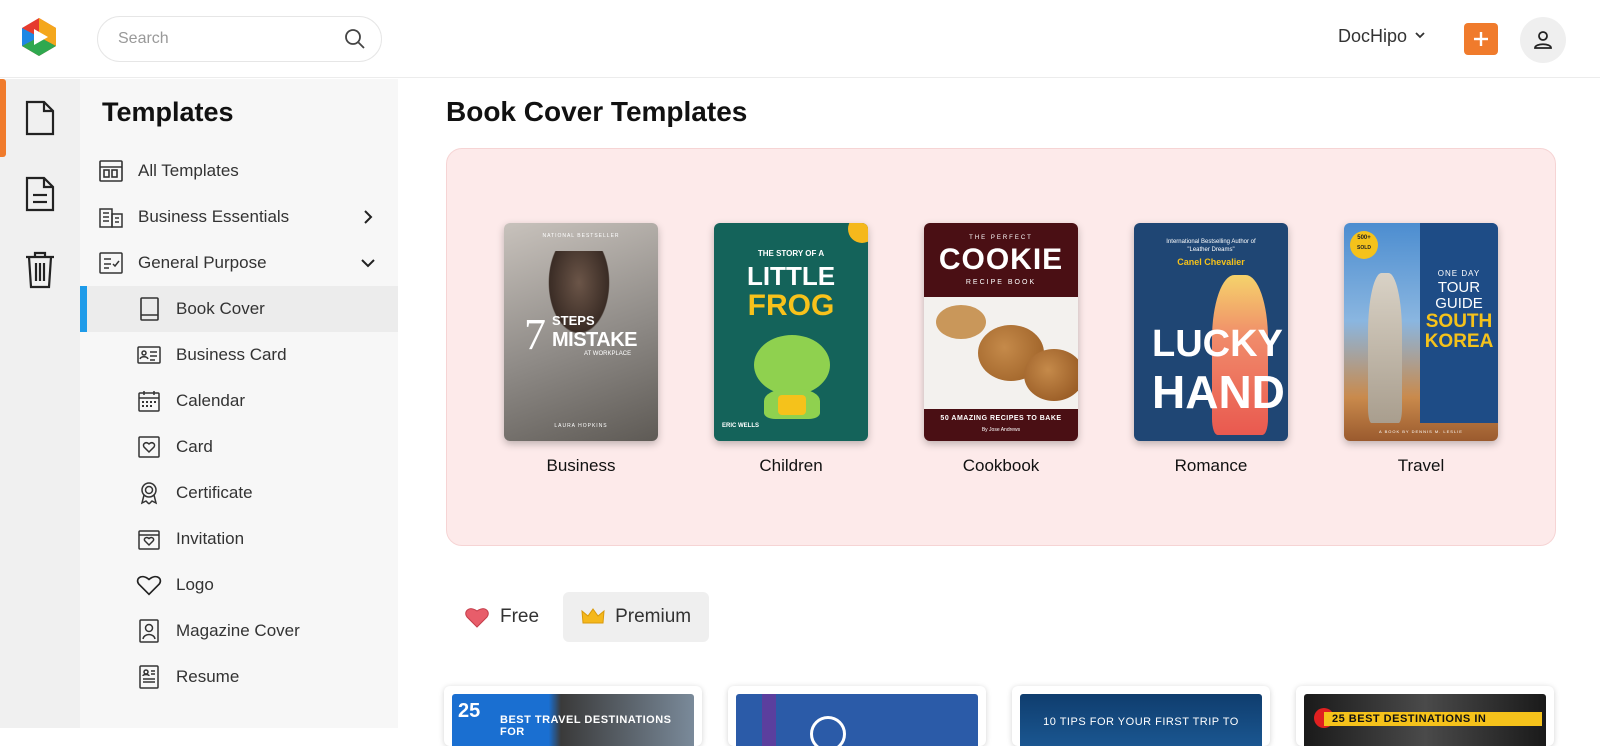  I want to click on grid-icon, so click(111, 171).